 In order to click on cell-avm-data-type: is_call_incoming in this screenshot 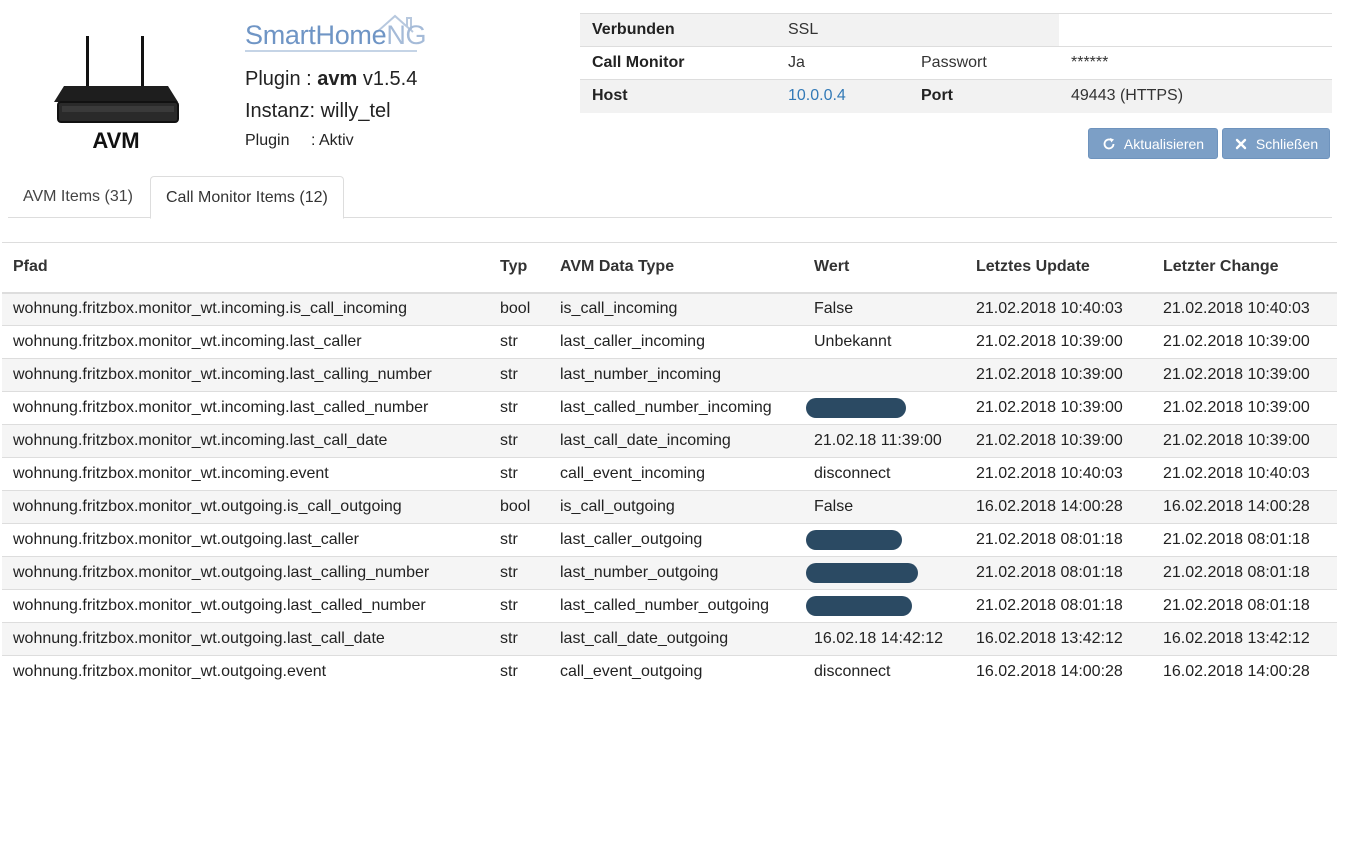, I will do `click(676, 309)`.